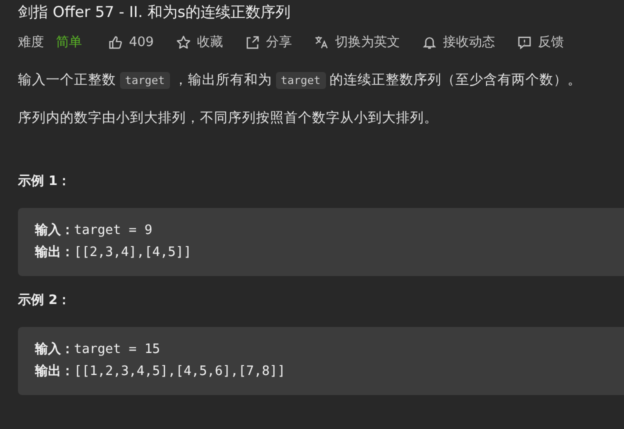 Image resolution: width=624 pixels, height=429 pixels. Describe the element at coordinates (98, 349) in the screenshot. I see `code-line: 输入：target = 15` at that location.